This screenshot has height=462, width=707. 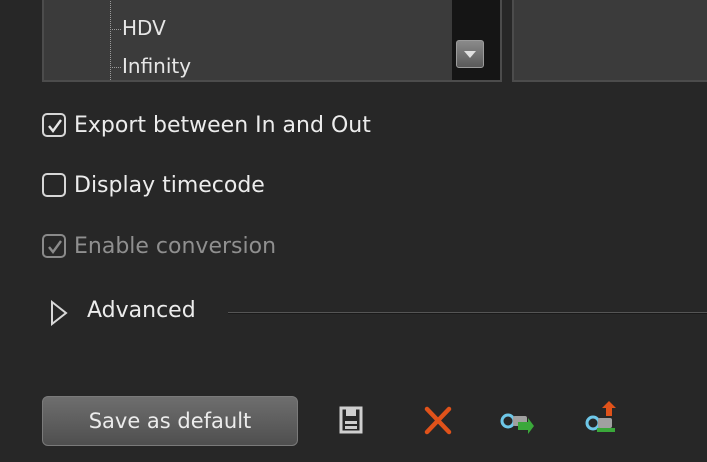 What do you see at coordinates (169, 185) in the screenshot?
I see `display-timecode-label: Display timecode` at bounding box center [169, 185].